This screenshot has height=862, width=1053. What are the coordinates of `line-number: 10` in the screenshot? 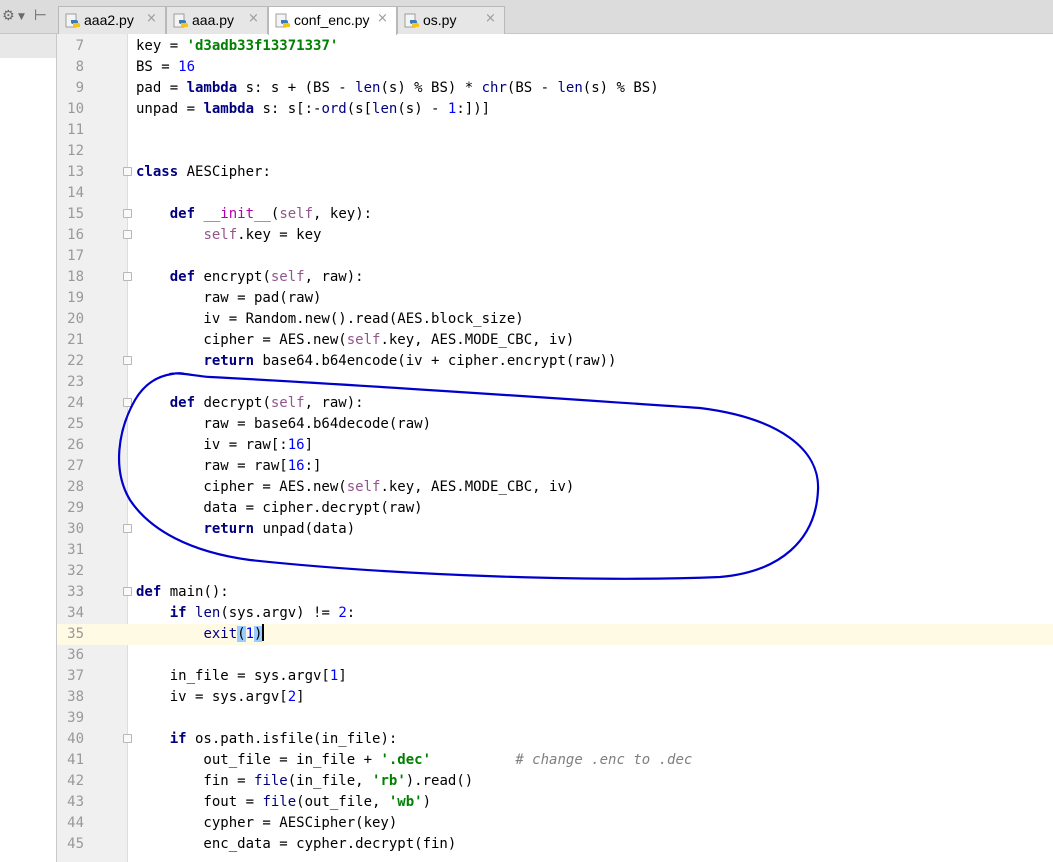 It's located at (75, 109).